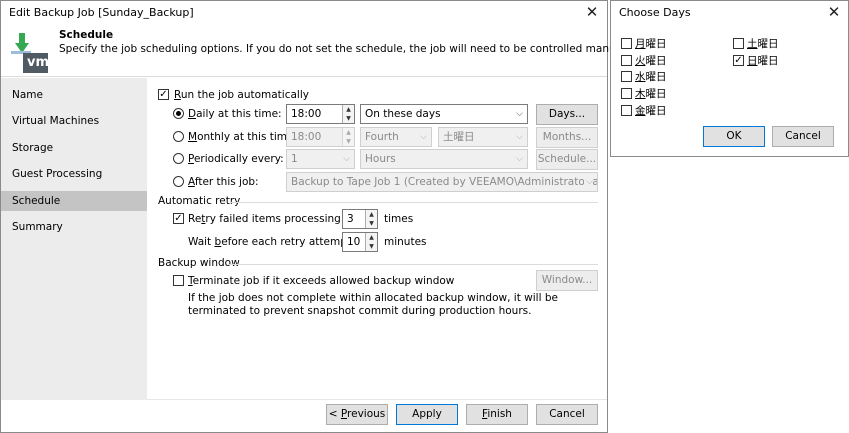 The width and height of the screenshot is (849, 433). Describe the element at coordinates (241, 95) in the screenshot. I see `run-automatically-label: Run the job automatically` at that location.